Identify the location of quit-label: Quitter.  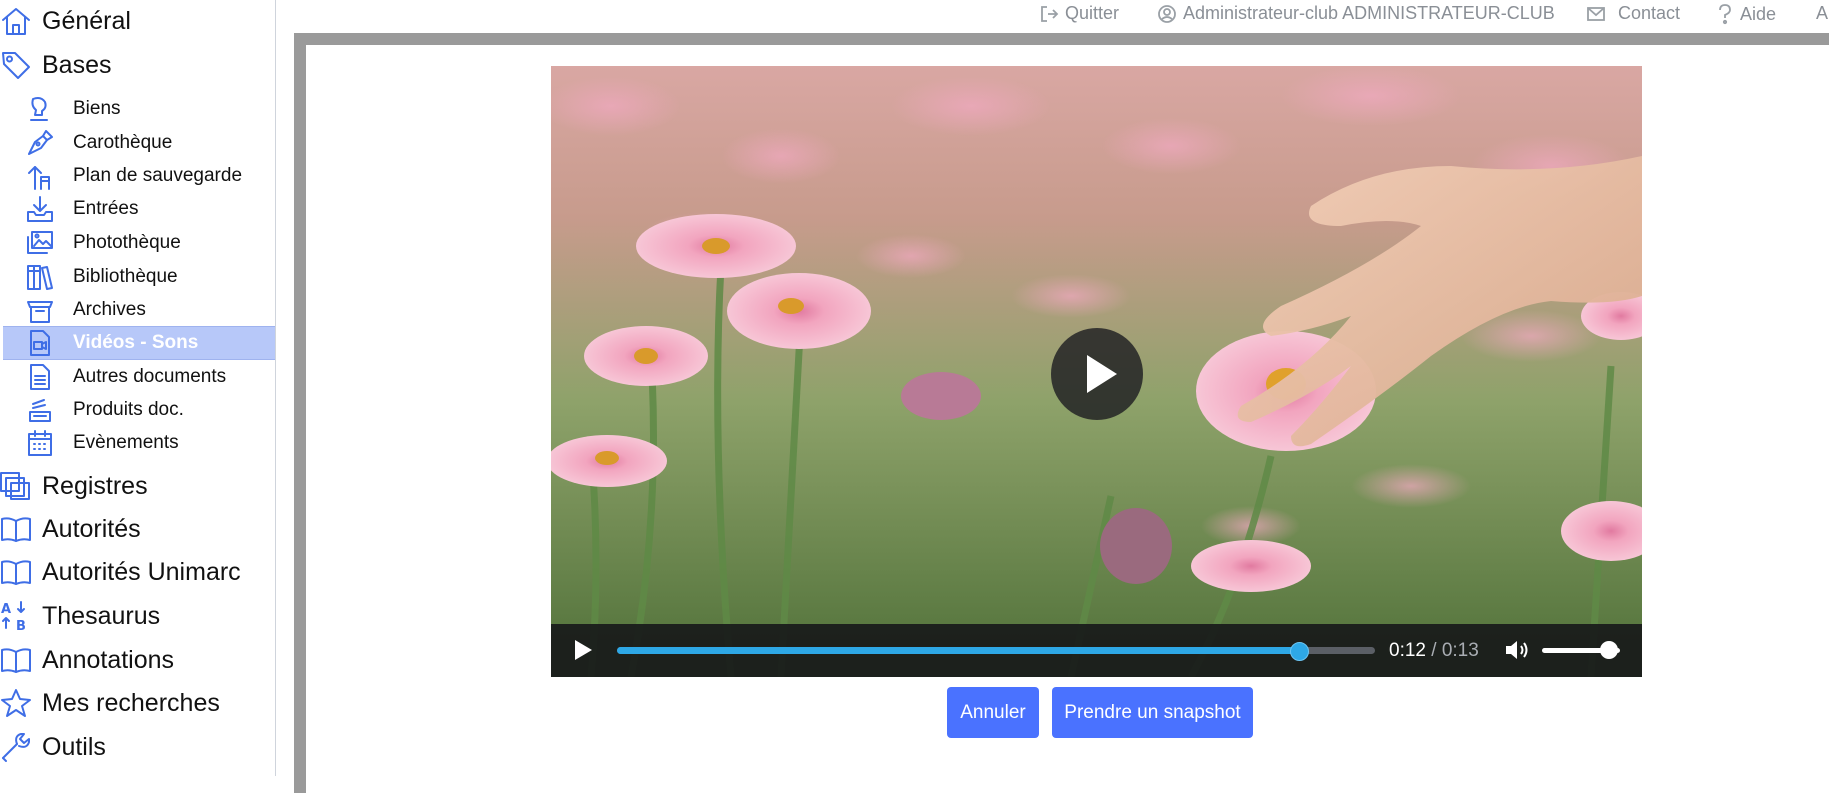
(1092, 13).